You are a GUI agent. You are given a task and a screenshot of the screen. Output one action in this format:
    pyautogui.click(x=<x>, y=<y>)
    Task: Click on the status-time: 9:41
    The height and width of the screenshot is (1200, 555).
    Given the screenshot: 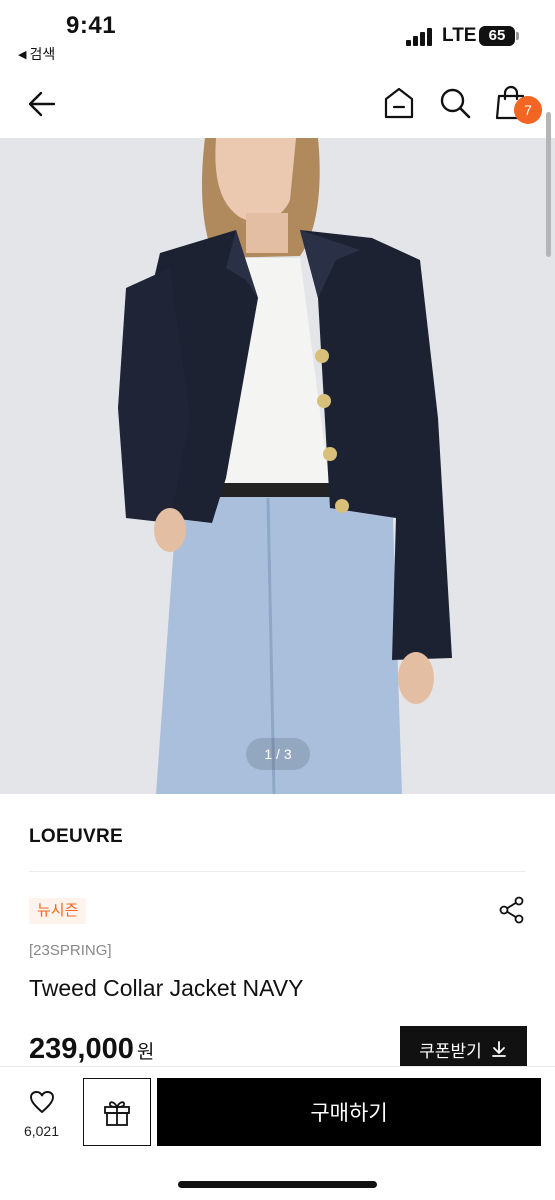 What is the action you would take?
    pyautogui.click(x=91, y=25)
    